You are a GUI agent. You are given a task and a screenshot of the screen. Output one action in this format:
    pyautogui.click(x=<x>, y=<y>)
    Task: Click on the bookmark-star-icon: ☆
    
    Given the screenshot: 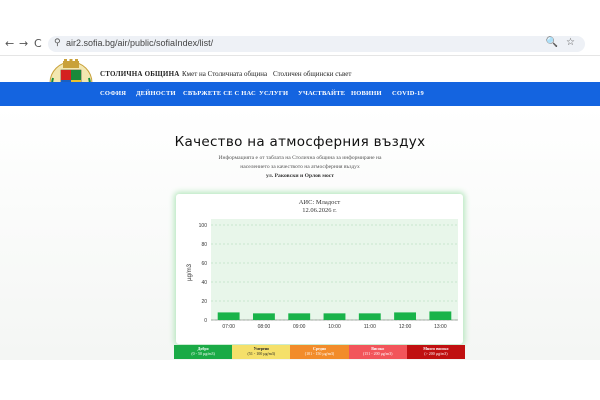 What is the action you would take?
    pyautogui.click(x=570, y=42)
    